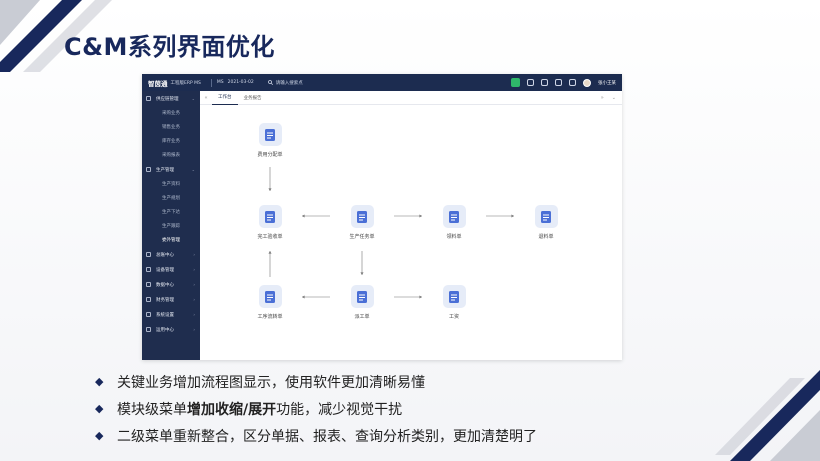  What do you see at coordinates (240, 82) in the screenshot?
I see `topbar-date: 2021-03-02` at bounding box center [240, 82].